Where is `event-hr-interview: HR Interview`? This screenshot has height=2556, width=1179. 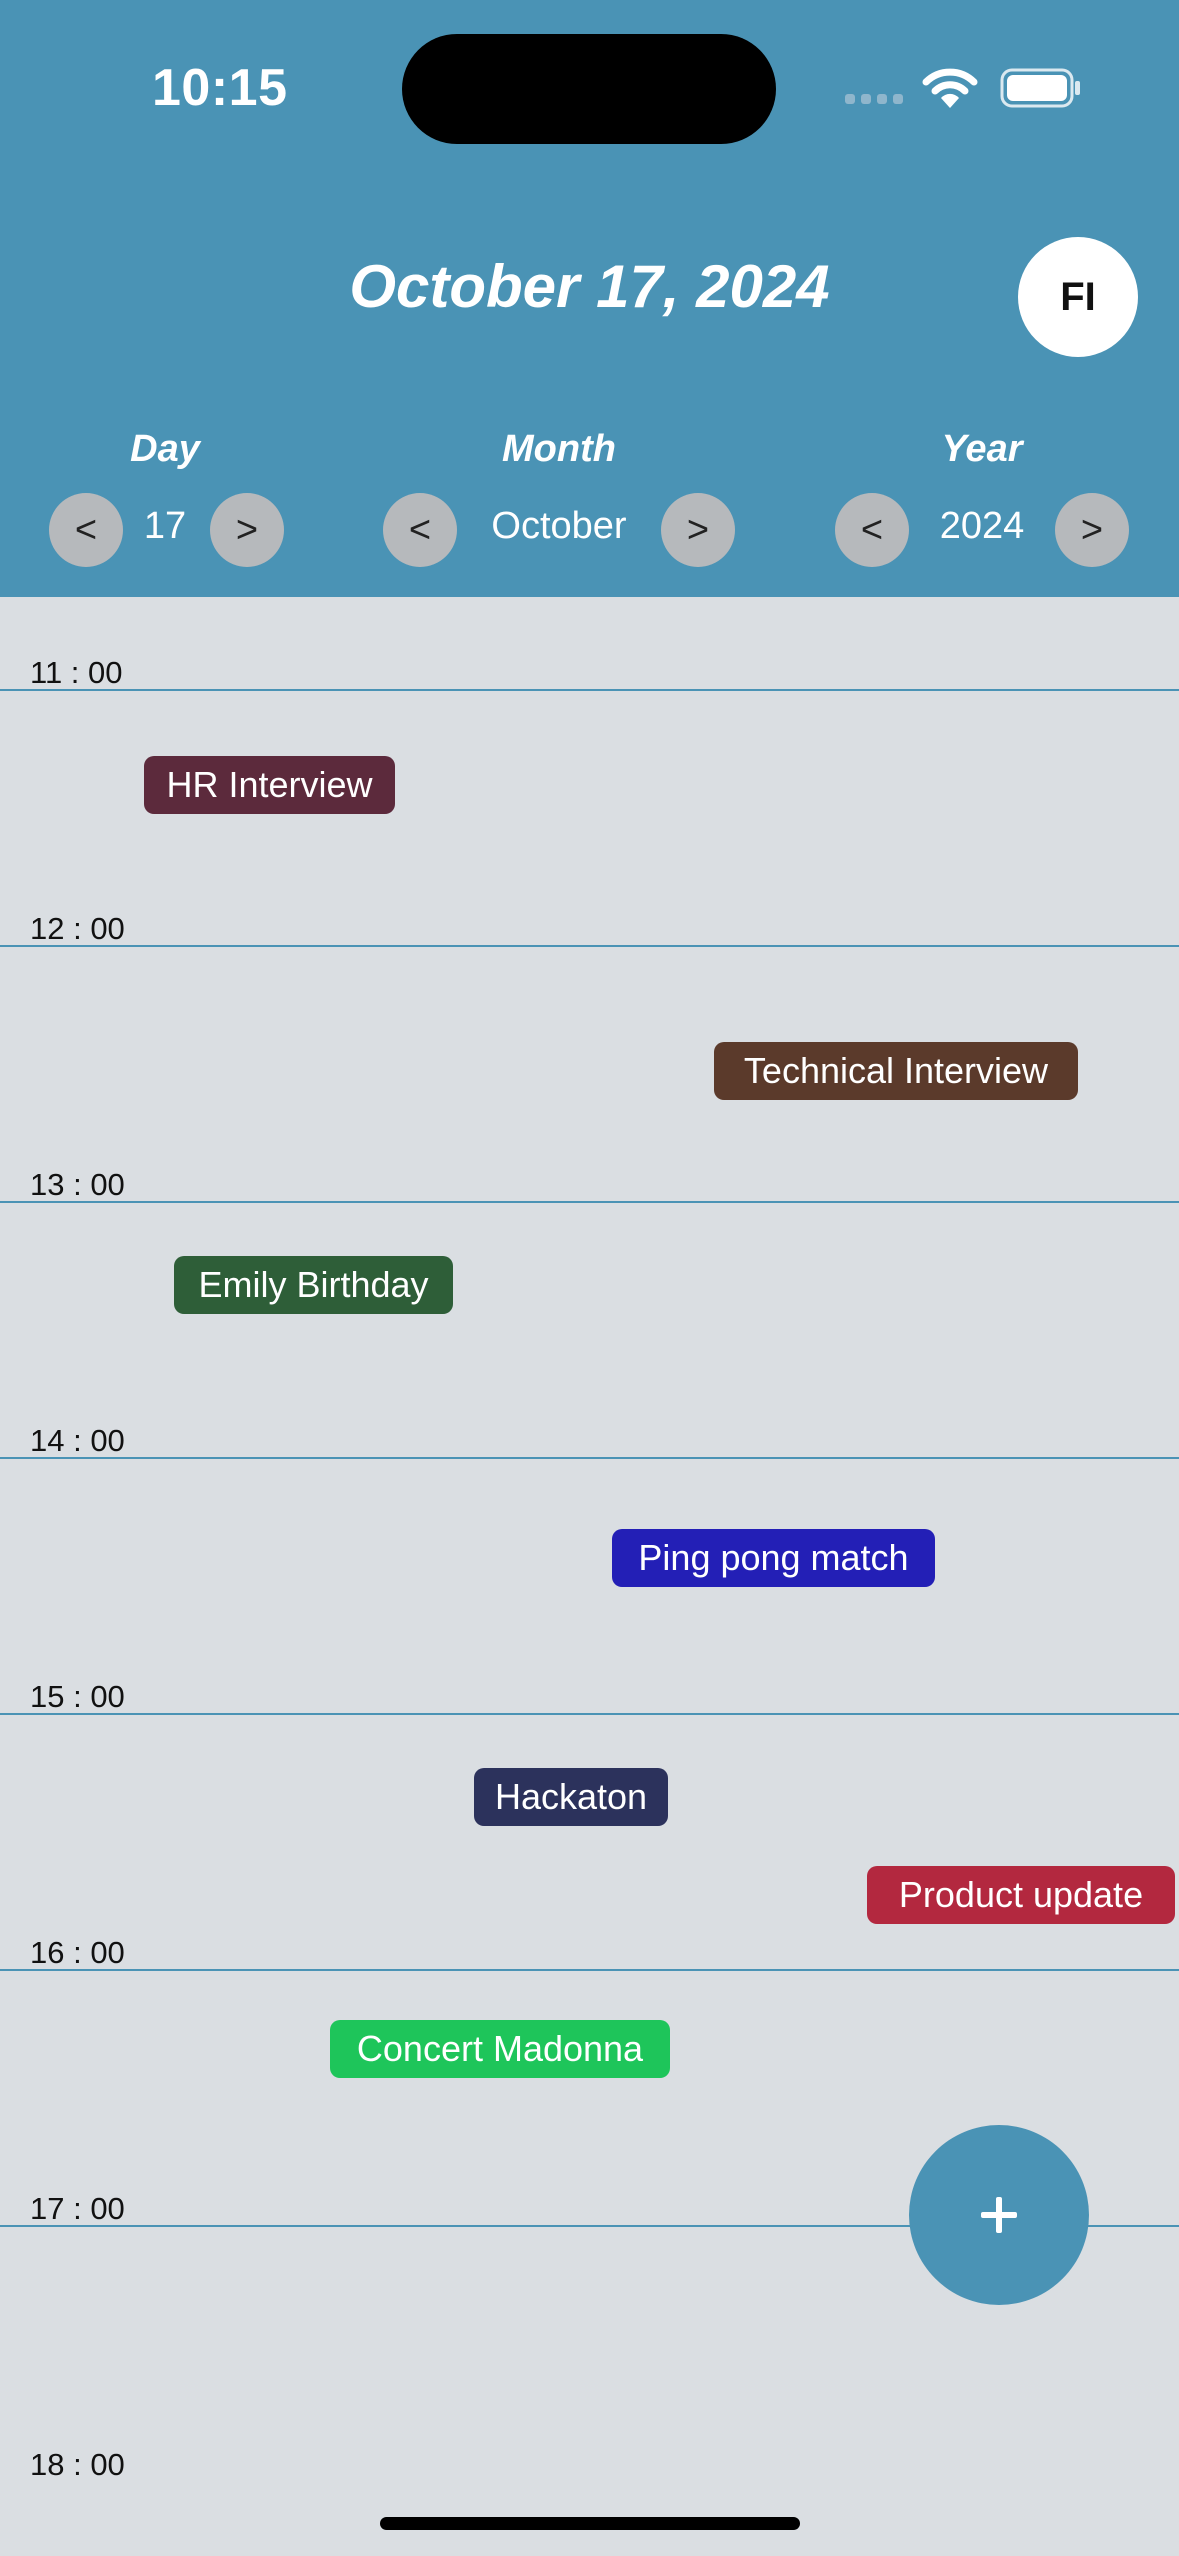
event-hr-interview: HR Interview is located at coordinates (269, 785).